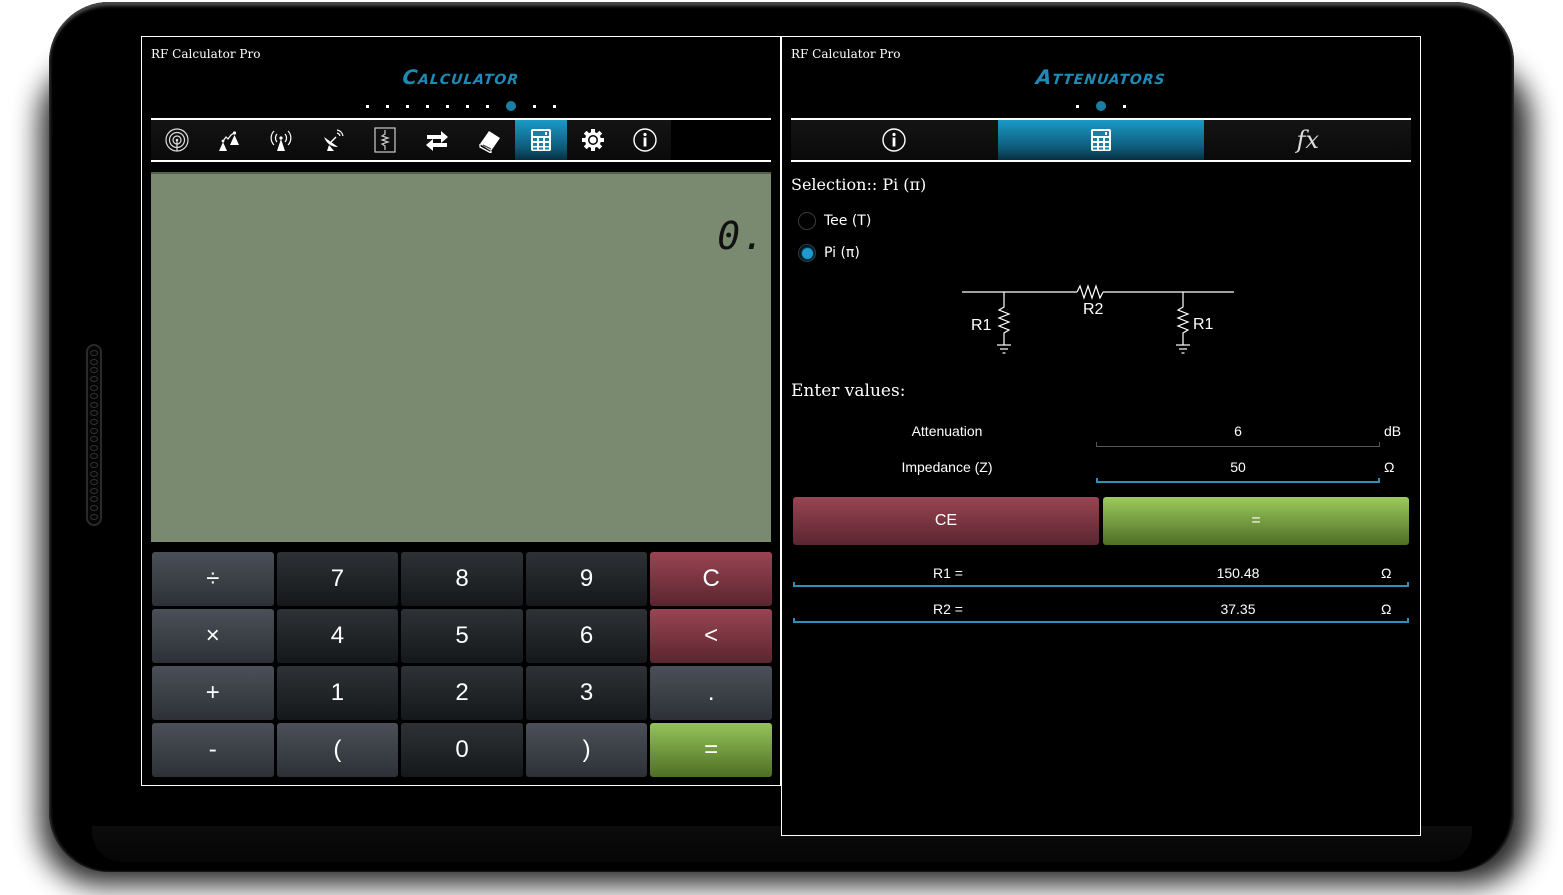 Image resolution: width=1563 pixels, height=895 pixels. I want to click on tab-radar, so click(177, 140).